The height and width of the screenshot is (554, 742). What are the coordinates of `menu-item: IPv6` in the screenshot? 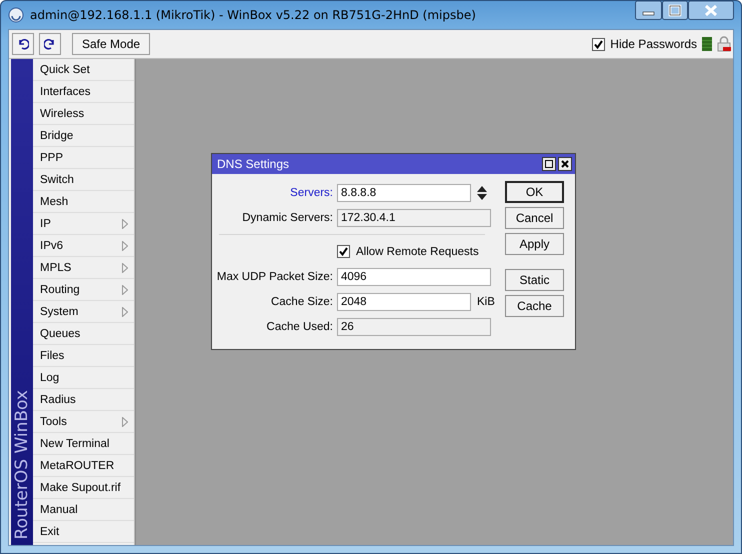 It's located at (83, 246).